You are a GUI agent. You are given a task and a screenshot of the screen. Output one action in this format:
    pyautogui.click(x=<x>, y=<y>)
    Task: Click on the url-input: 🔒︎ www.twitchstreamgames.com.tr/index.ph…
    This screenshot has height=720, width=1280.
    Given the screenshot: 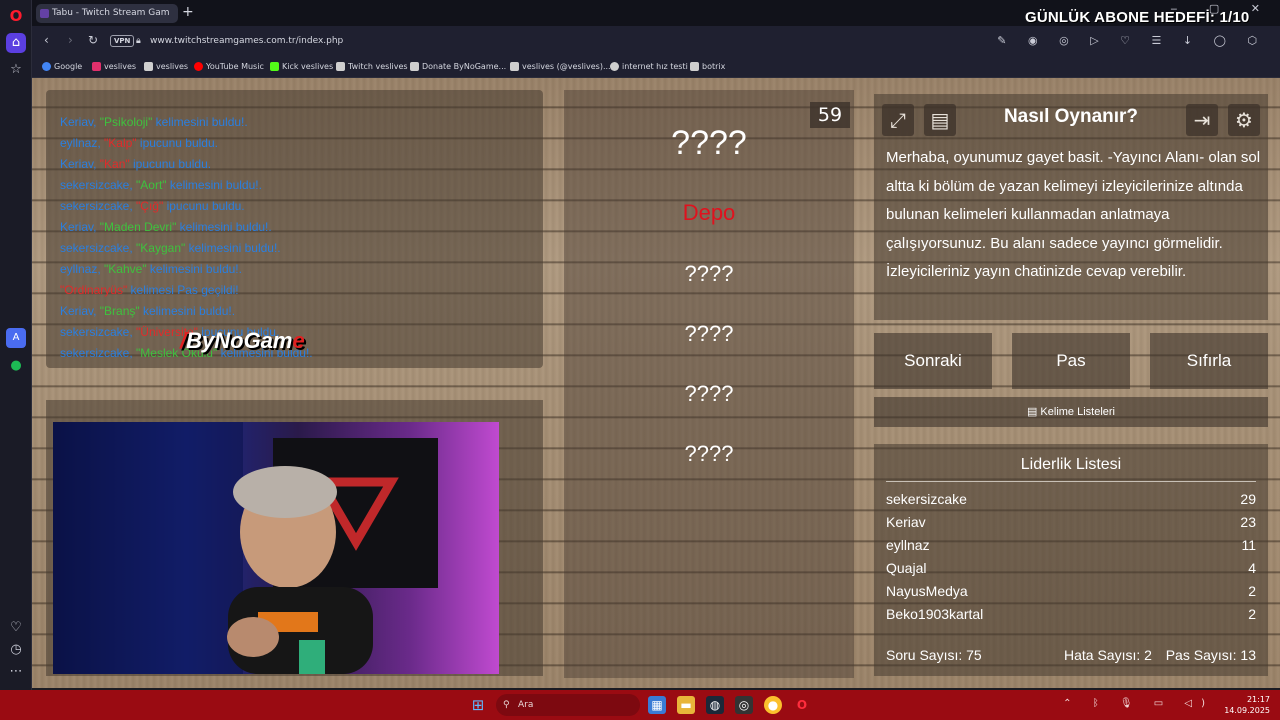 What is the action you would take?
    pyautogui.click(x=586, y=42)
    